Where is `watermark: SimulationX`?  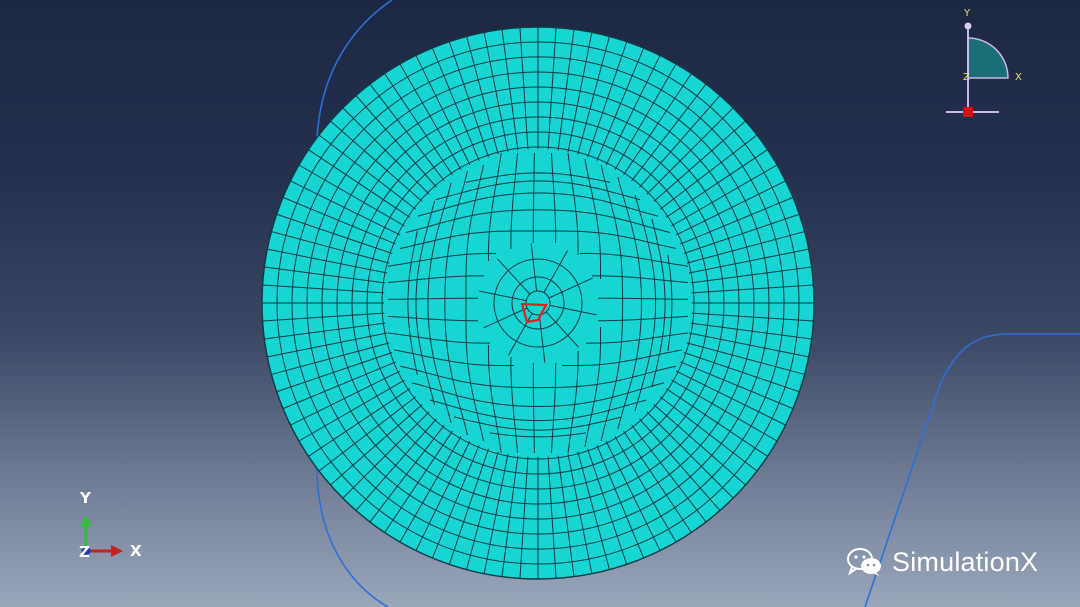
watermark: SimulationX is located at coordinates (942, 562).